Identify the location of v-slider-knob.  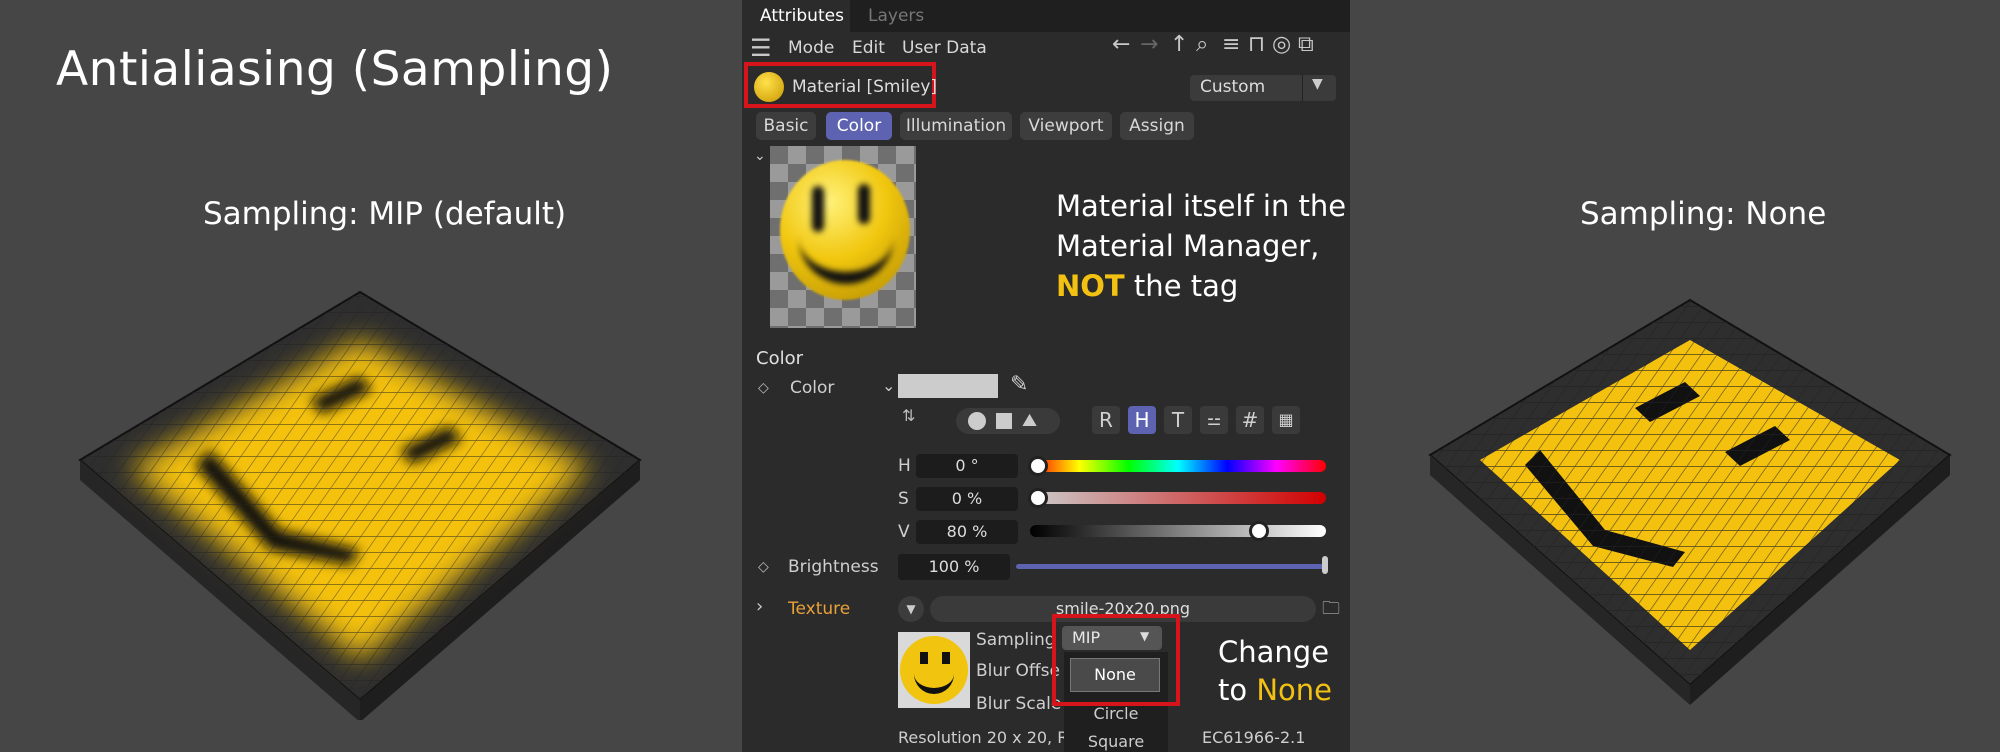
(1258, 531).